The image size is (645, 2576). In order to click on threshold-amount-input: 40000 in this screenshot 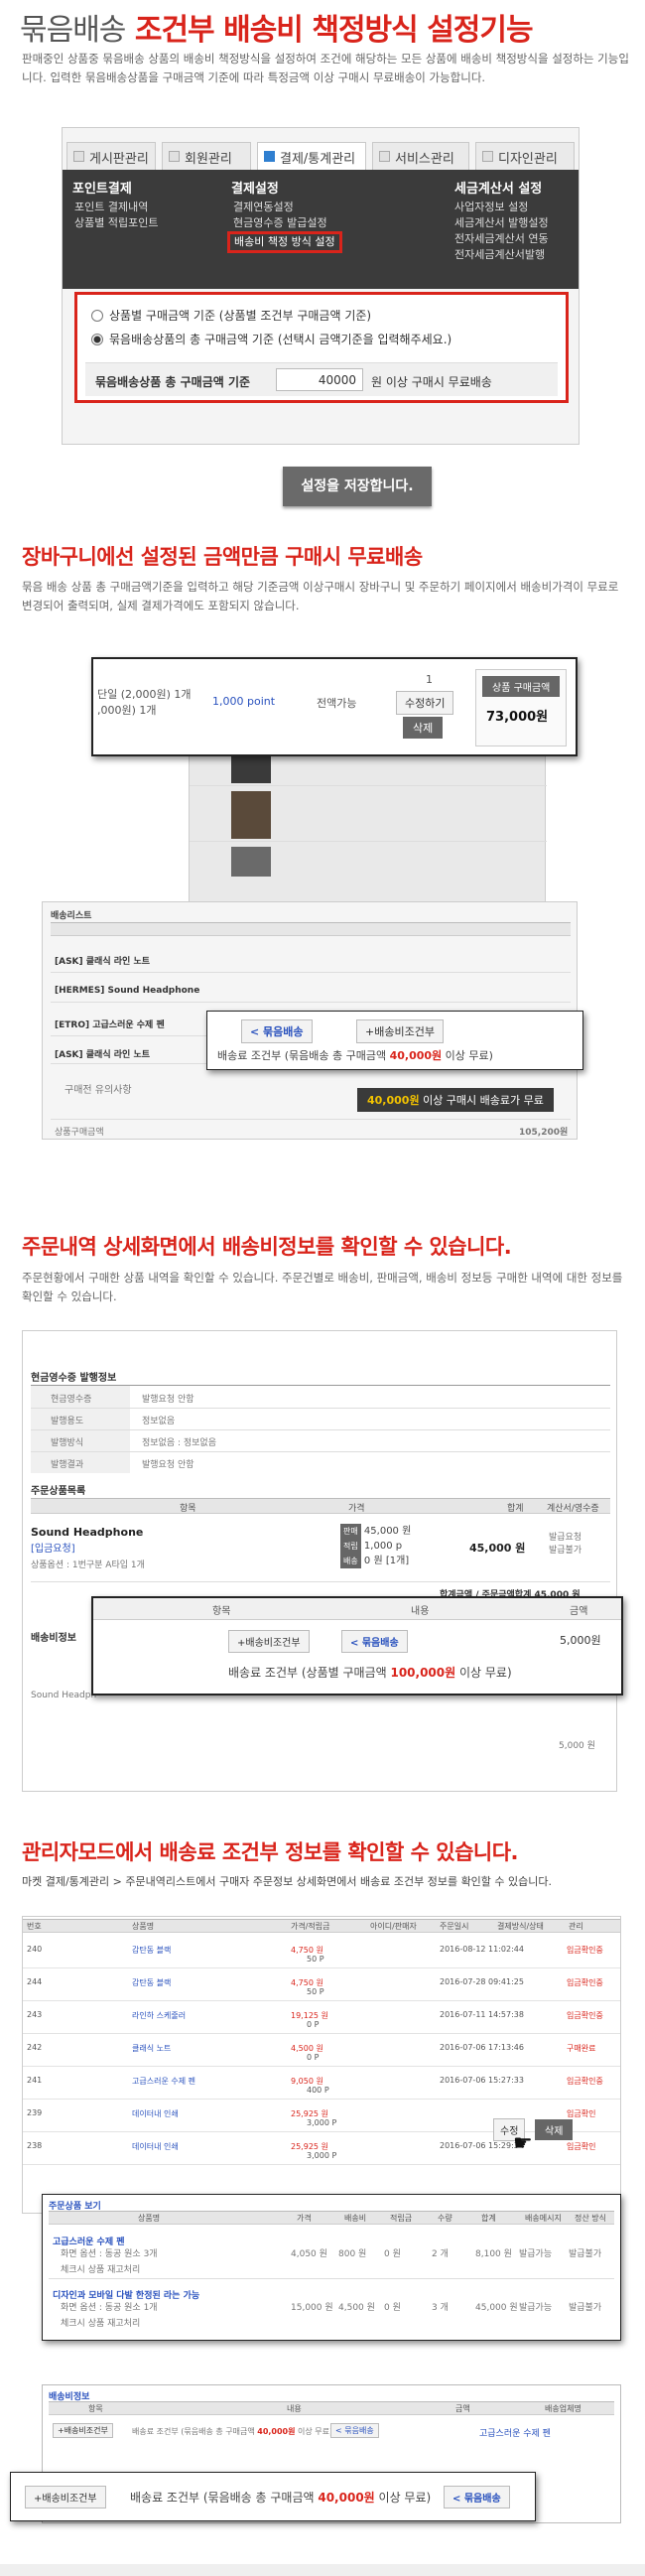, I will do `click(319, 380)`.